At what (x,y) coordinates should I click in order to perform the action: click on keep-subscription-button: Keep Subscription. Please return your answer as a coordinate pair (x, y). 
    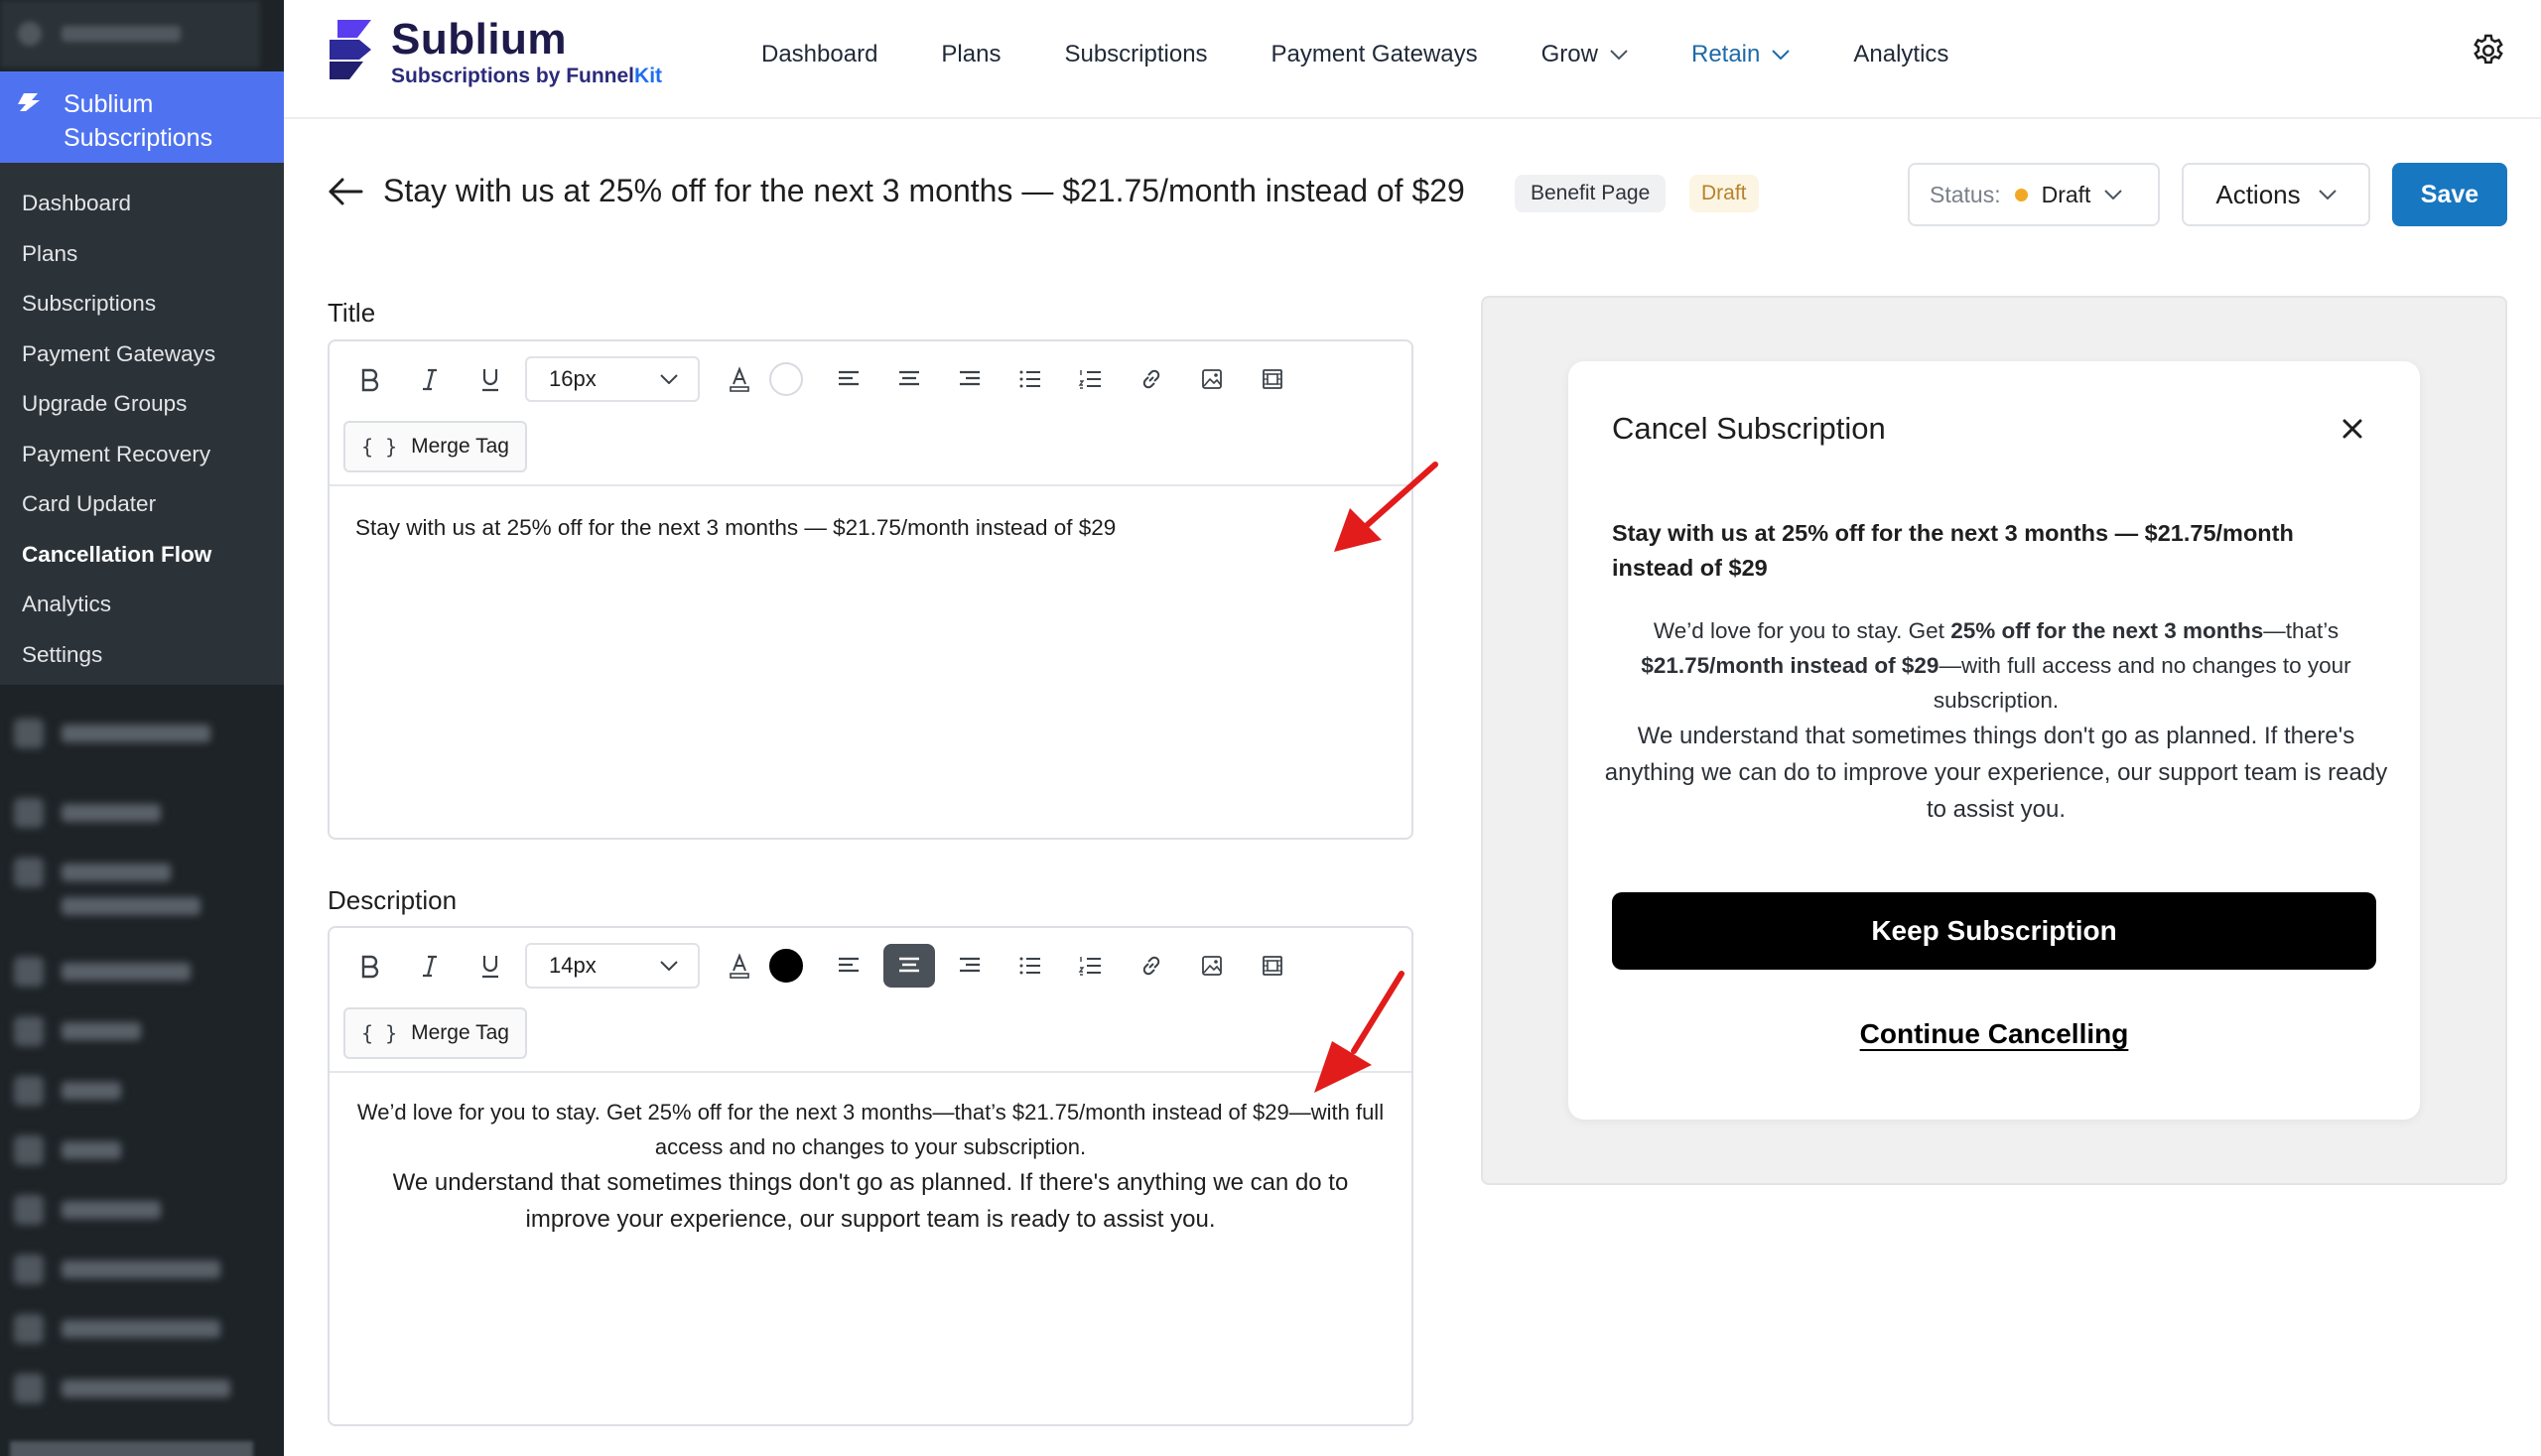
    Looking at the image, I should click on (1994, 931).